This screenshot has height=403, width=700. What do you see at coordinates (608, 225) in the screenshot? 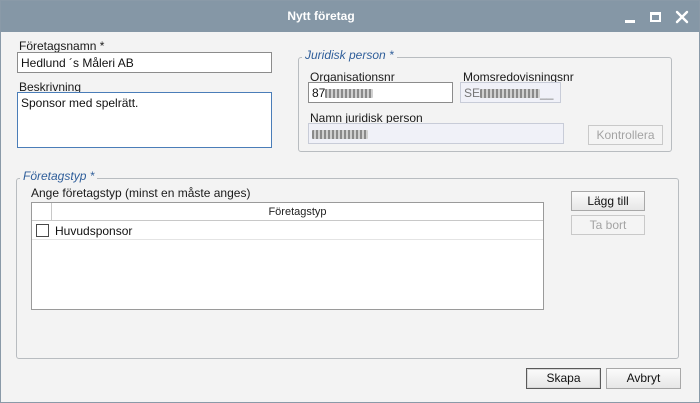
I see `remove-button: Ta bort` at bounding box center [608, 225].